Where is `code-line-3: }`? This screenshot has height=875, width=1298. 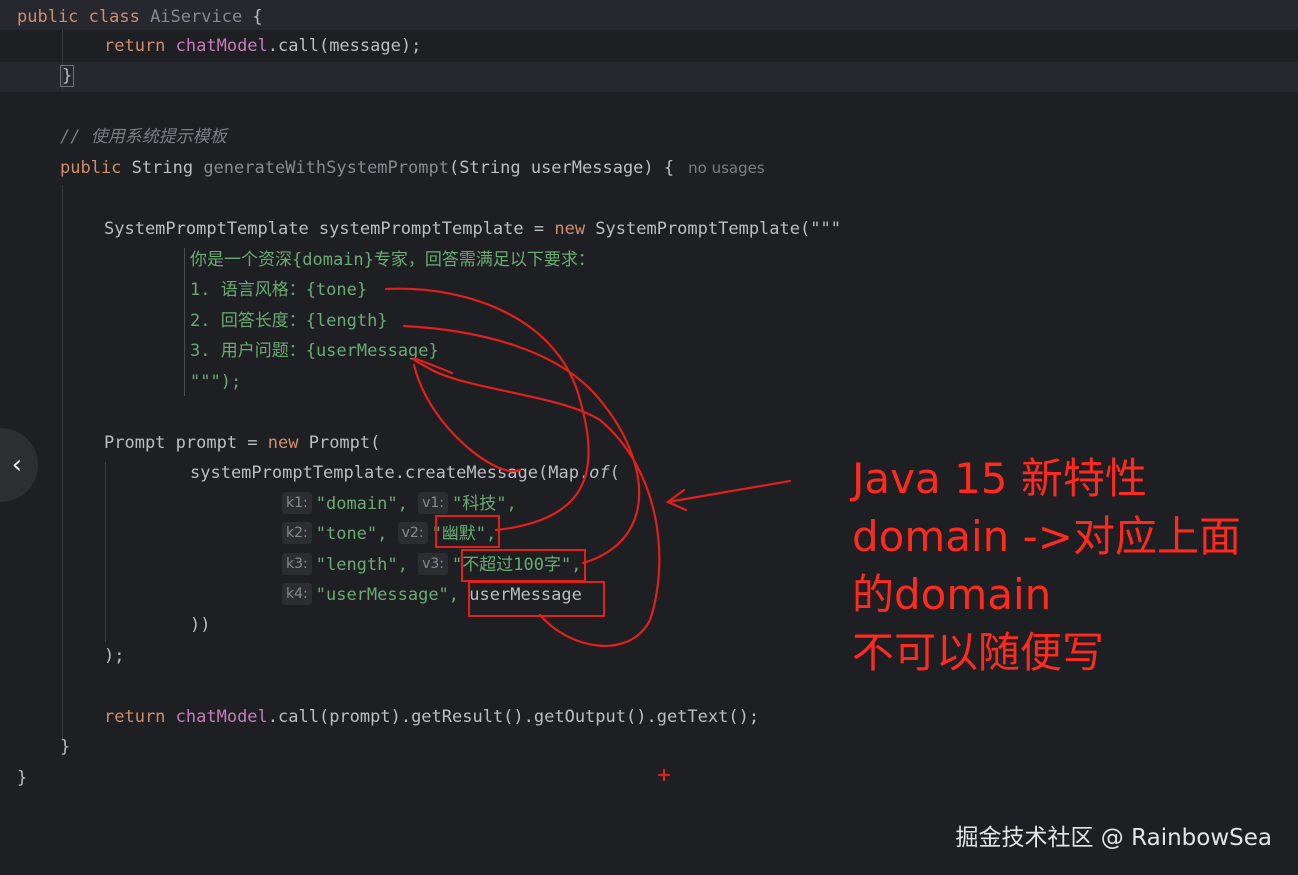
code-line-3: } is located at coordinates (67, 76).